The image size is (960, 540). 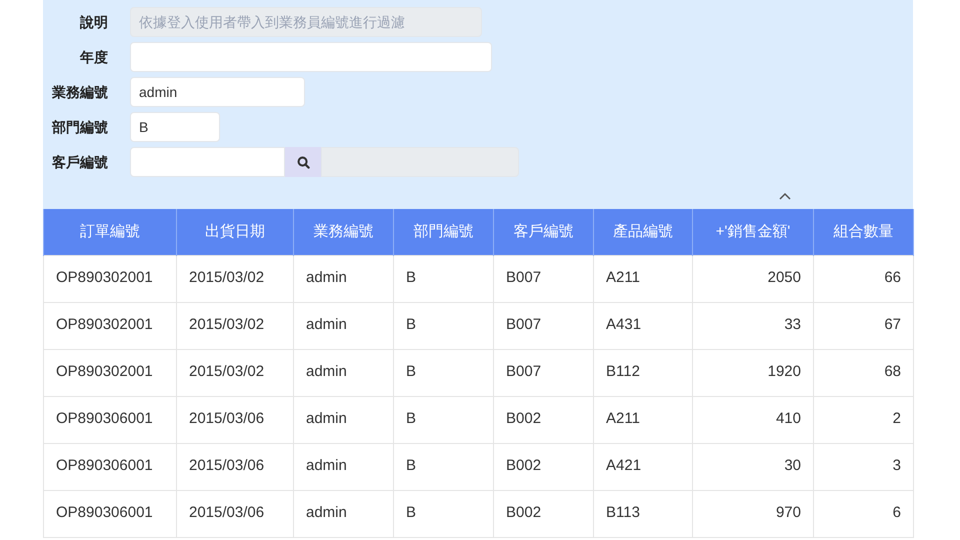 I want to click on table-cell: 410, so click(x=753, y=419).